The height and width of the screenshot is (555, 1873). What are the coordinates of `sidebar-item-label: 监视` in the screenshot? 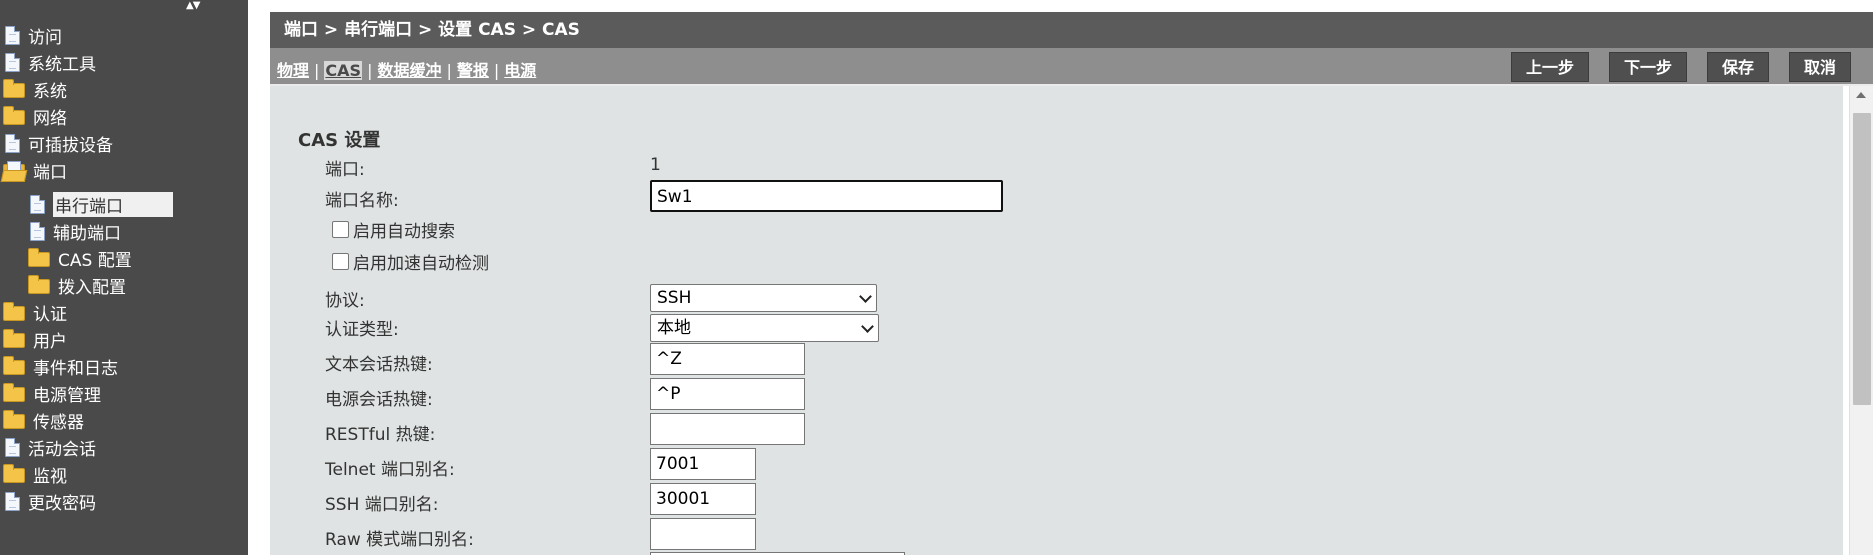 It's located at (50, 476).